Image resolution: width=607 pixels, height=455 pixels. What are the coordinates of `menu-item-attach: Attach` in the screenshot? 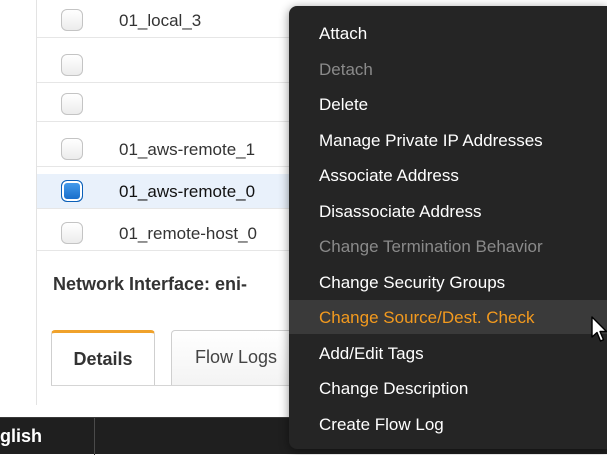 It's located at (448, 33).